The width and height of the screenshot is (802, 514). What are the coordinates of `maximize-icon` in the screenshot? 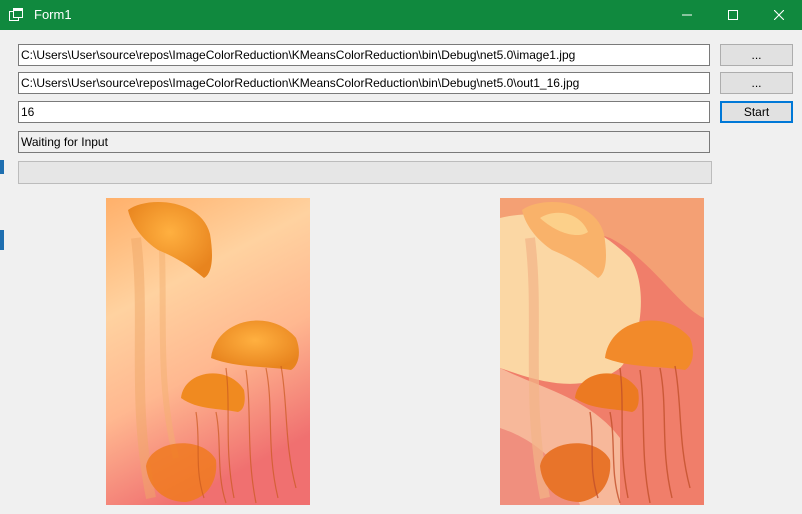 It's located at (733, 15).